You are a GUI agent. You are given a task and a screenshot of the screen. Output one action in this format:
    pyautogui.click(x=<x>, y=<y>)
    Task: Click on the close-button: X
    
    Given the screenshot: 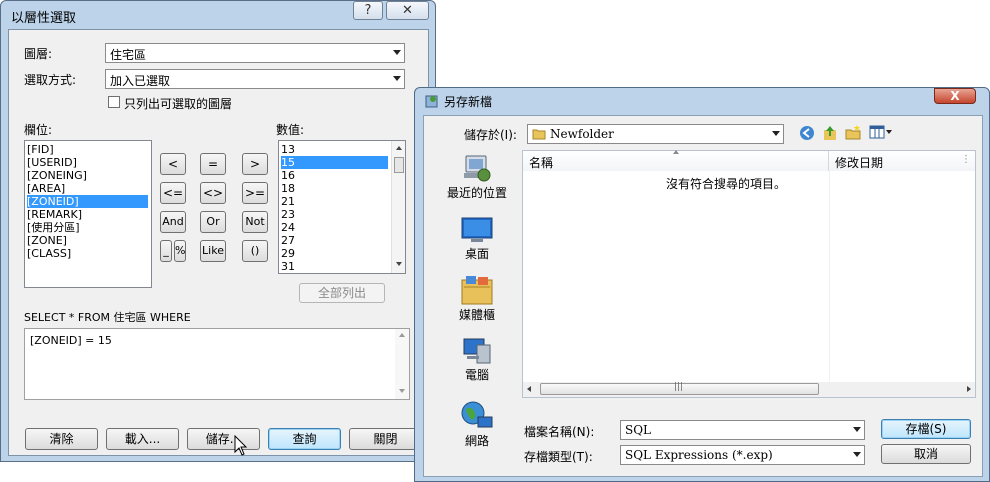 What is the action you would take?
    pyautogui.click(x=955, y=96)
    